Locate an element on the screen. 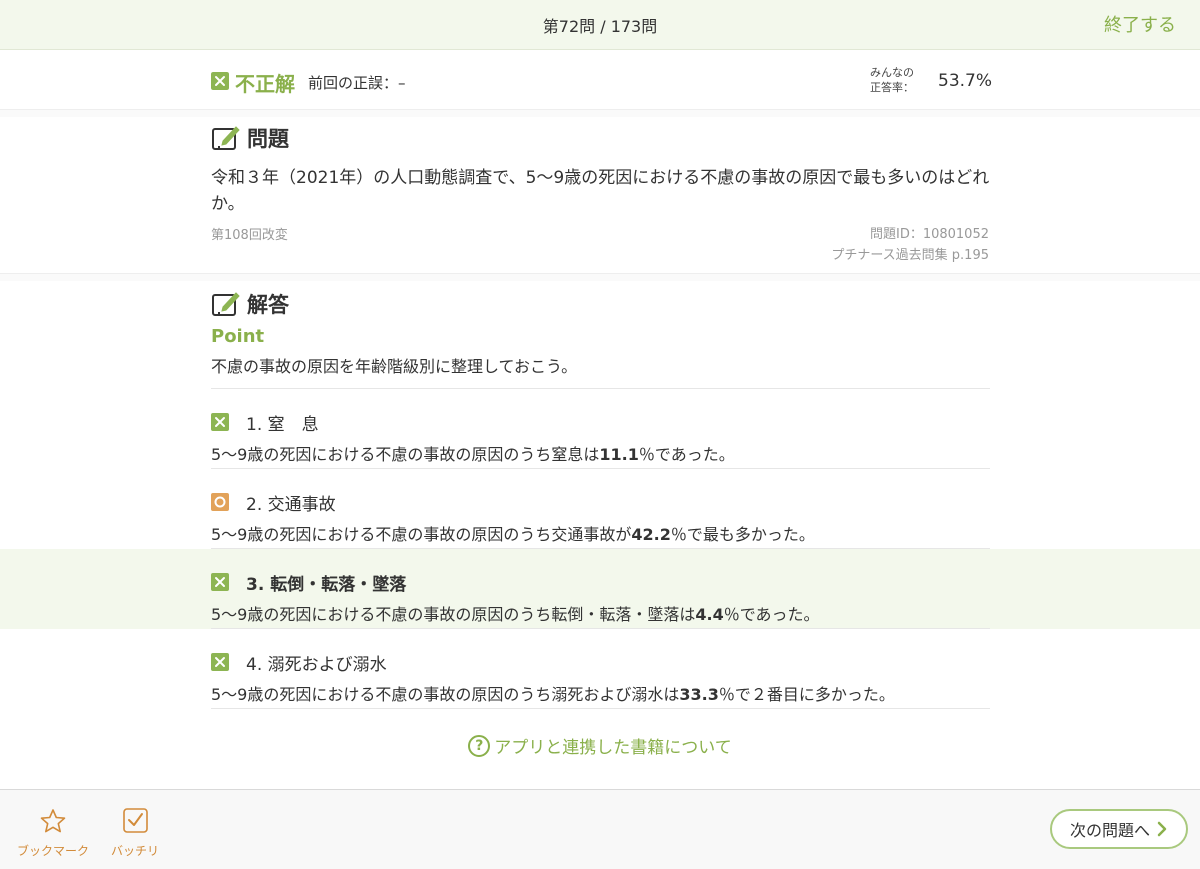 The width and height of the screenshot is (1200, 869). choice-title: 4. 溺死および溺水 is located at coordinates (316, 665).